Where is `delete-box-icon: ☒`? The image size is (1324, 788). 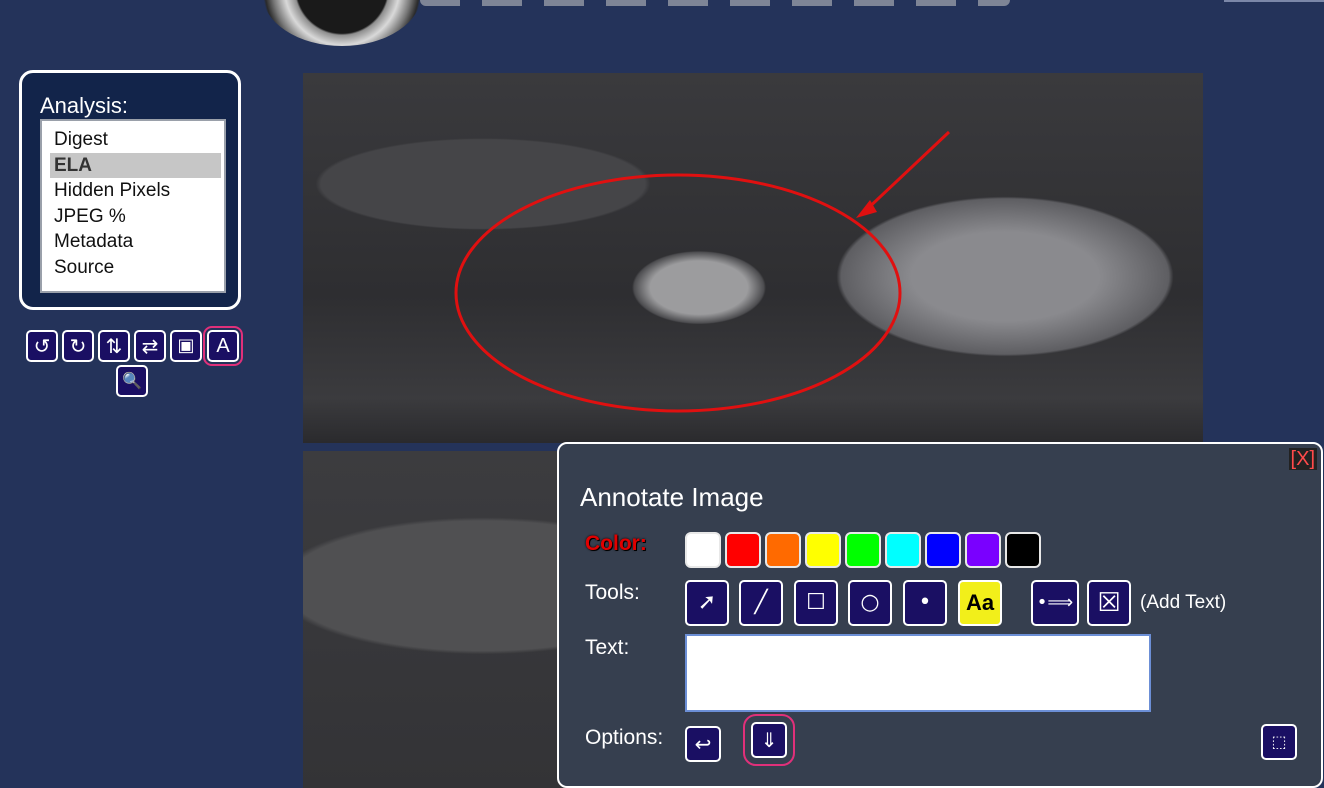 delete-box-icon: ☒ is located at coordinates (1109, 603).